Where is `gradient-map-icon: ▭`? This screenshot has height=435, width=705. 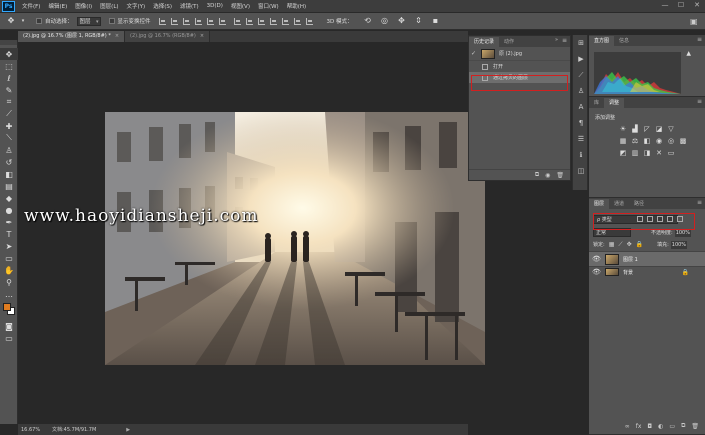
gradient-map-icon: ▭ is located at coordinates (671, 153).